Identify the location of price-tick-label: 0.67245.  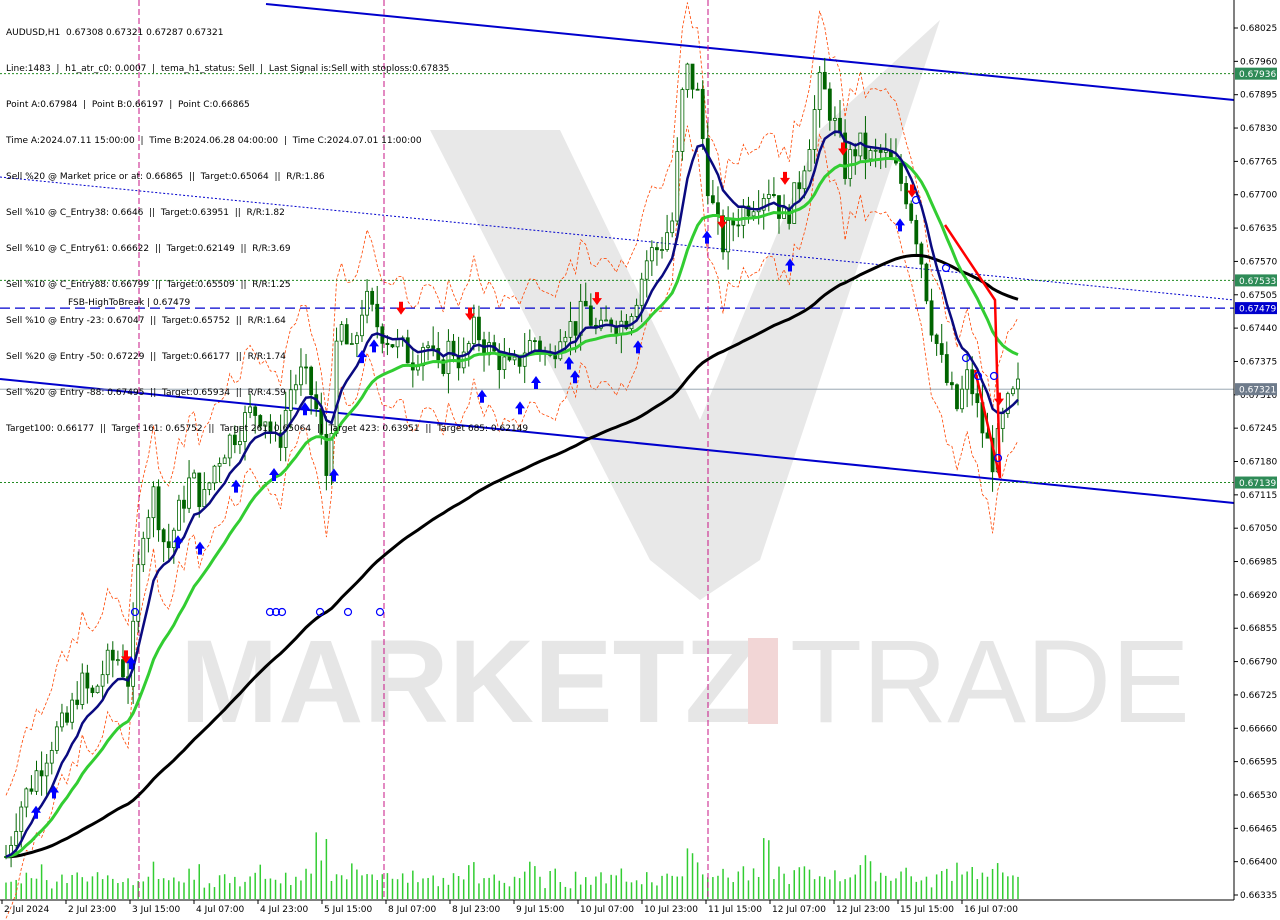
(1258, 429).